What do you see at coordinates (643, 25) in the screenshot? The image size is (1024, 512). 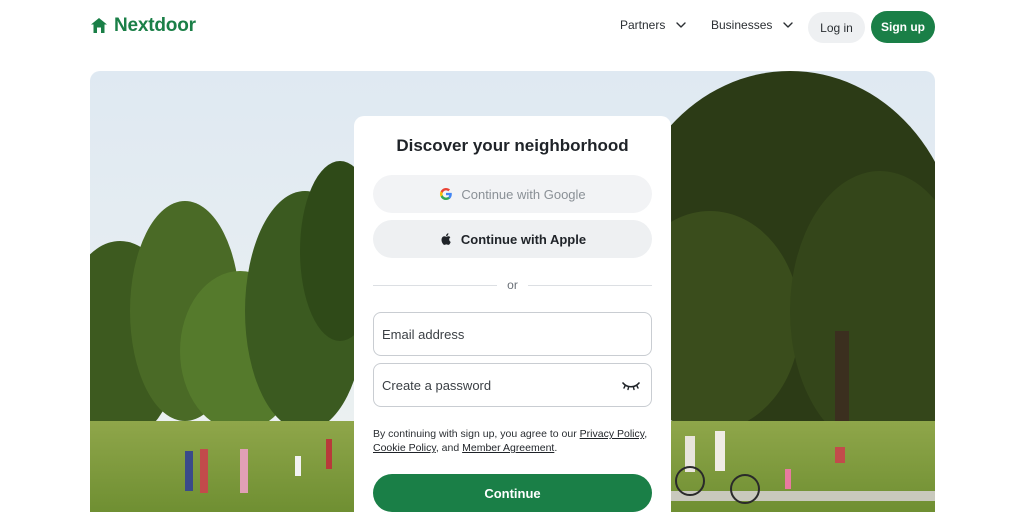 I see `nav-partners-label: Partners` at bounding box center [643, 25].